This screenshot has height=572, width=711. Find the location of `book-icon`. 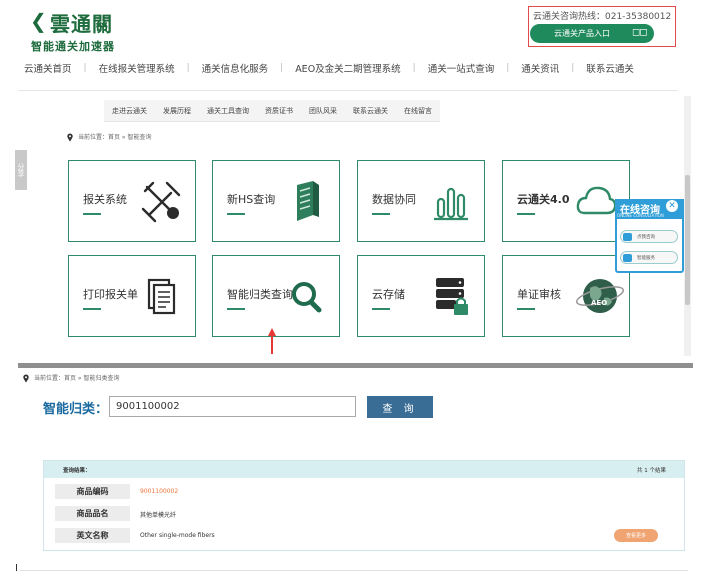

book-icon is located at coordinates (308, 201).